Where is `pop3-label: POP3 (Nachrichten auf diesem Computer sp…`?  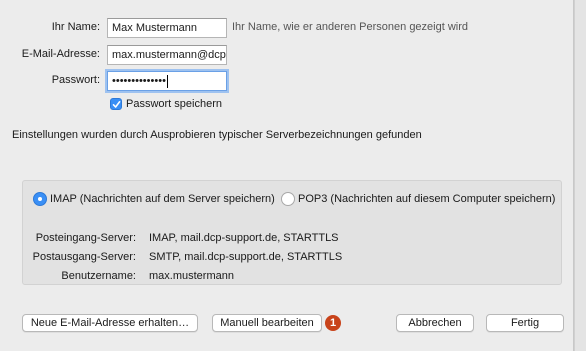
pop3-label: POP3 (Nachrichten auf diesem Computer sp… is located at coordinates (427, 199).